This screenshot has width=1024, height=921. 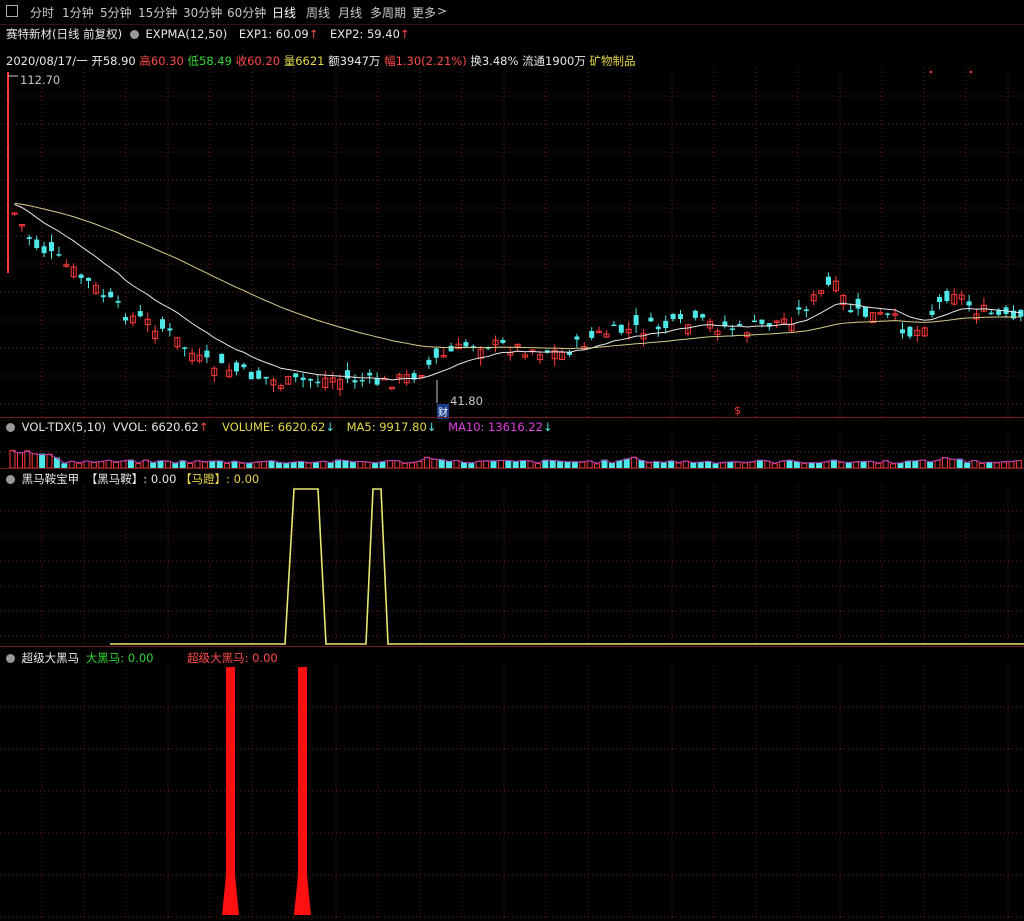 I want to click on tab-15min: 15分钟, so click(x=157, y=12).